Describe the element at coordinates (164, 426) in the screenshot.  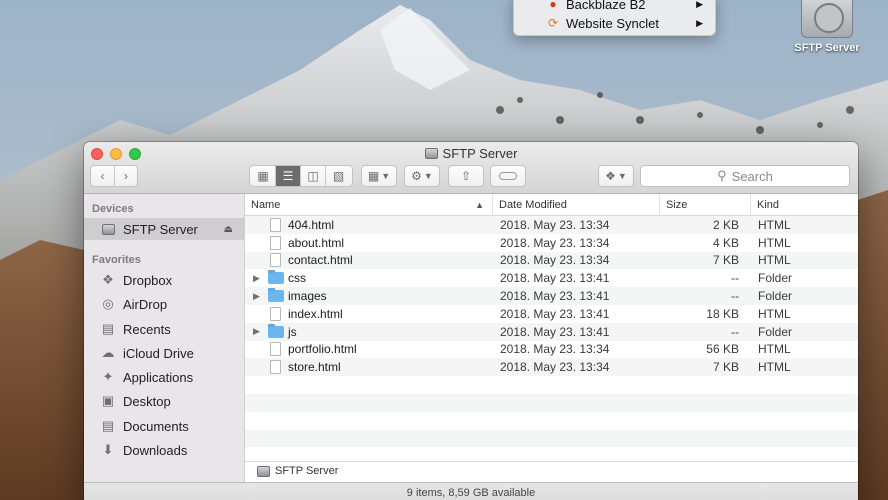
I see `sidebar-item-documents: ▤ Documents` at that location.